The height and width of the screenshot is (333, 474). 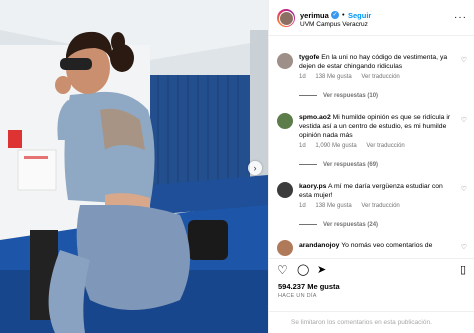 I want to click on view-replies-link: Ver respuestas (69), so click(x=338, y=165).